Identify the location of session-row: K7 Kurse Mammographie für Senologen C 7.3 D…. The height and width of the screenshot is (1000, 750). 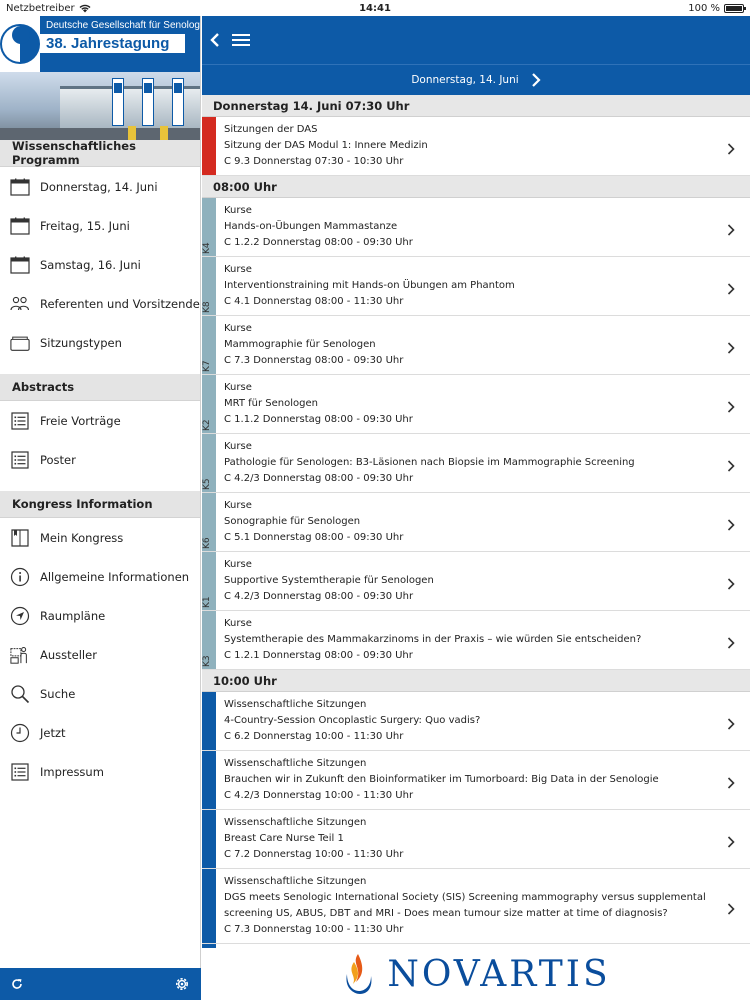
(476, 345).